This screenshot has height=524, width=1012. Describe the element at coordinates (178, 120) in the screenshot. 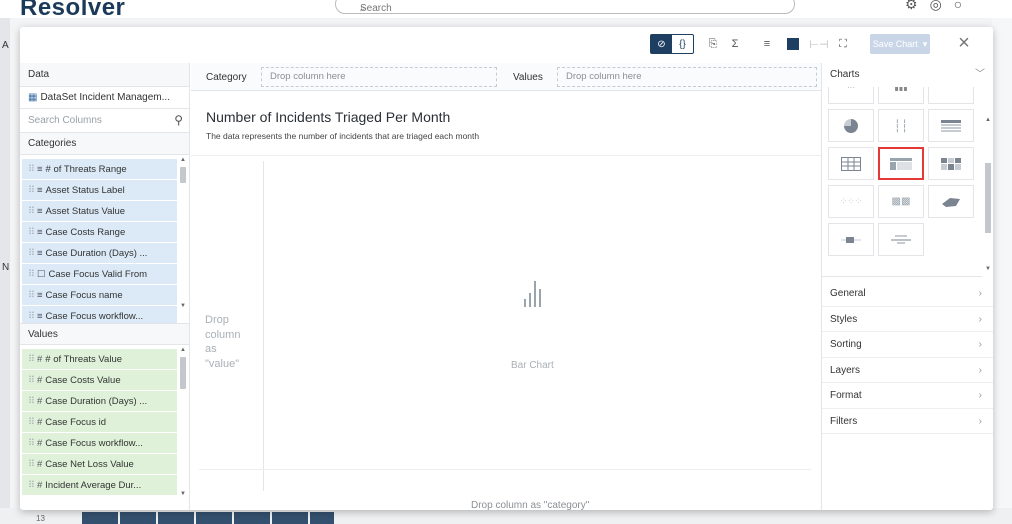

I see `search-icon: ⚲` at that location.